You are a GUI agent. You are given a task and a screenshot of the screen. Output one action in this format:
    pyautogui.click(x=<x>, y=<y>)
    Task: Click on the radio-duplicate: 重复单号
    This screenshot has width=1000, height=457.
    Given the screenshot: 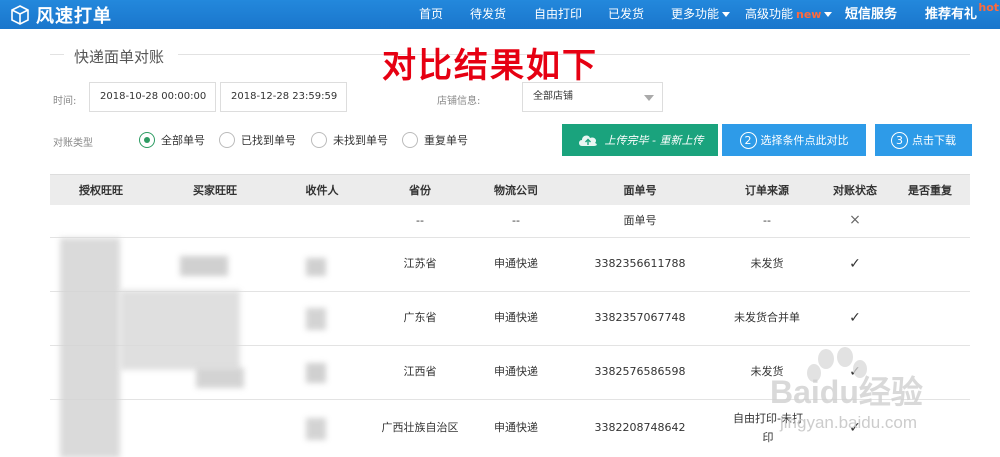 What is the action you would take?
    pyautogui.click(x=435, y=140)
    